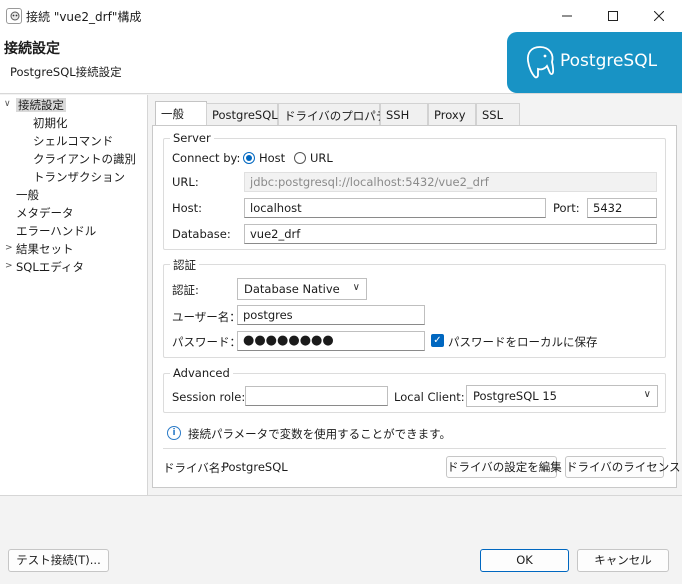  I want to click on tree-item-client-identification: クライアントの識別, so click(84, 159).